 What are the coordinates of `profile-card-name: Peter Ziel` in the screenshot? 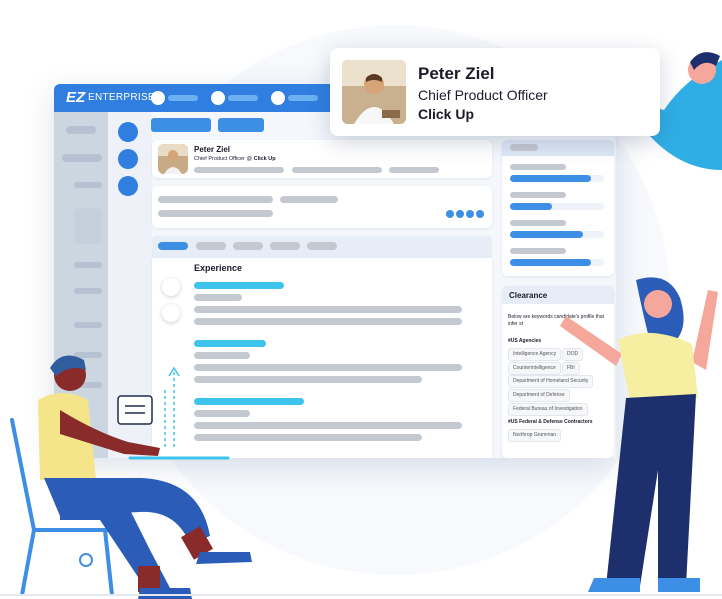 It's located at (212, 149).